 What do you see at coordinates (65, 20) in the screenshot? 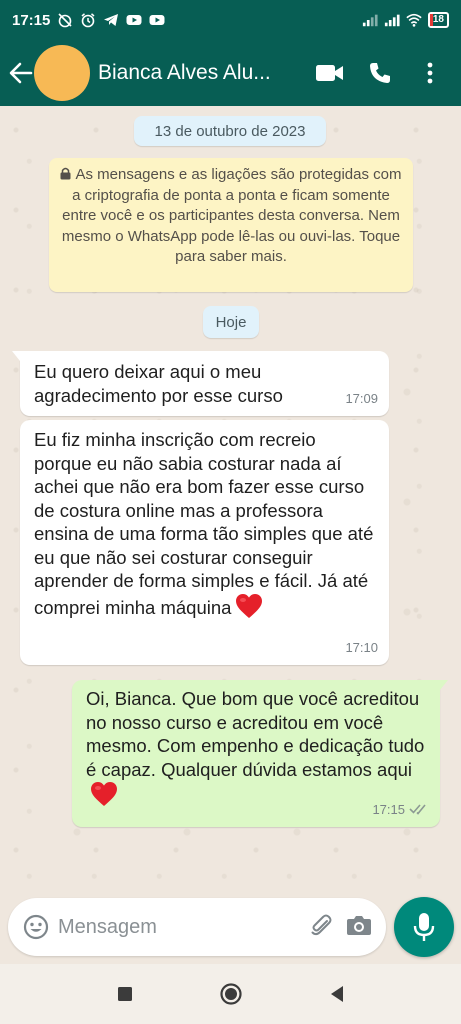
I see `alarm-off-icon` at bounding box center [65, 20].